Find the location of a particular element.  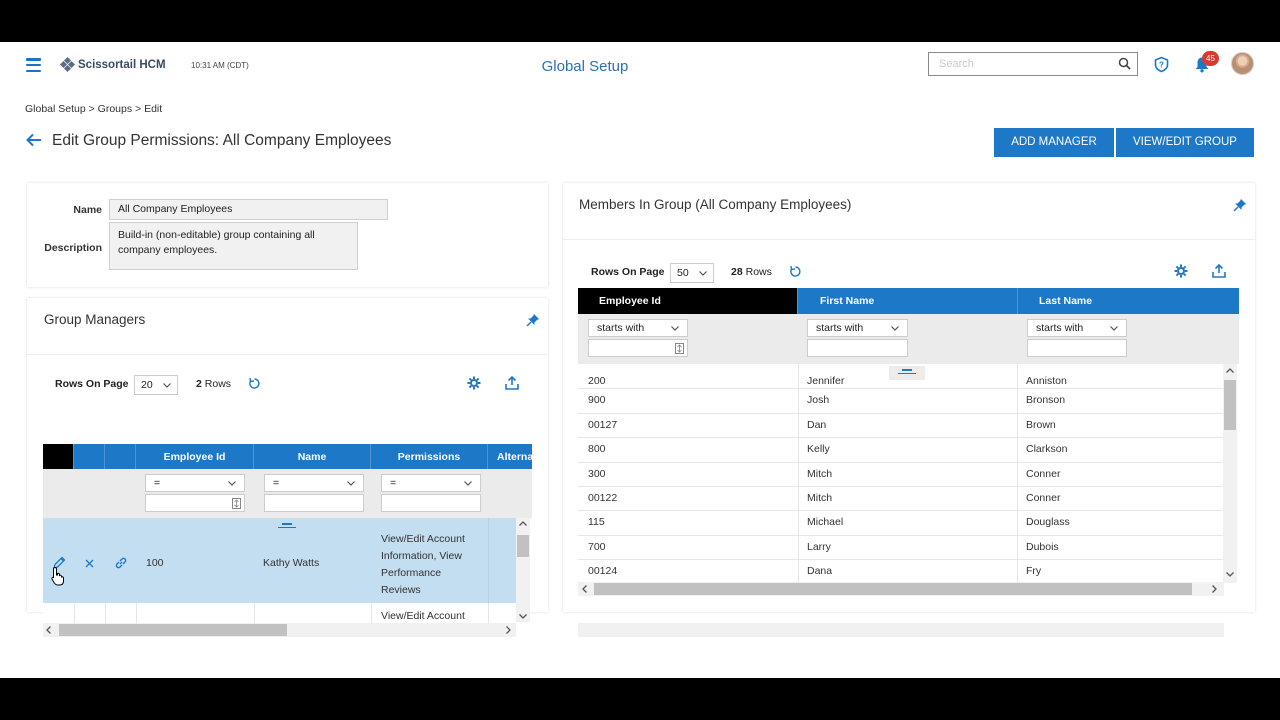

filter-operator-value: = is located at coordinates (393, 483).